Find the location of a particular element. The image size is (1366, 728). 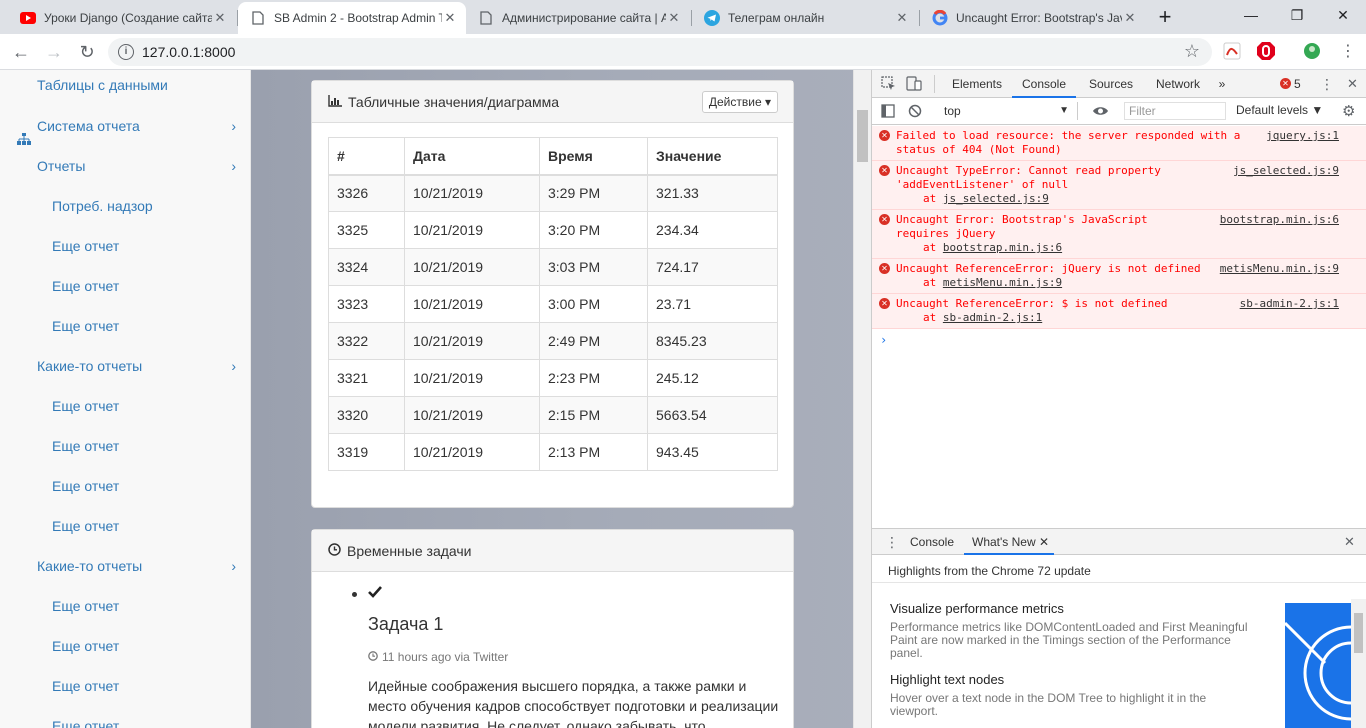

inspect-element-icon is located at coordinates (888, 85).